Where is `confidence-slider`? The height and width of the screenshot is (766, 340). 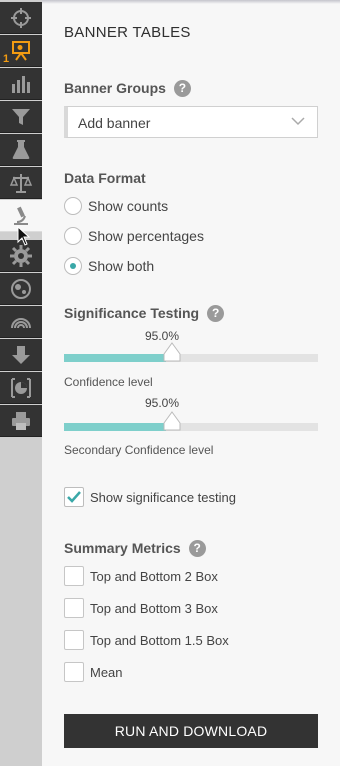 confidence-slider is located at coordinates (191, 352).